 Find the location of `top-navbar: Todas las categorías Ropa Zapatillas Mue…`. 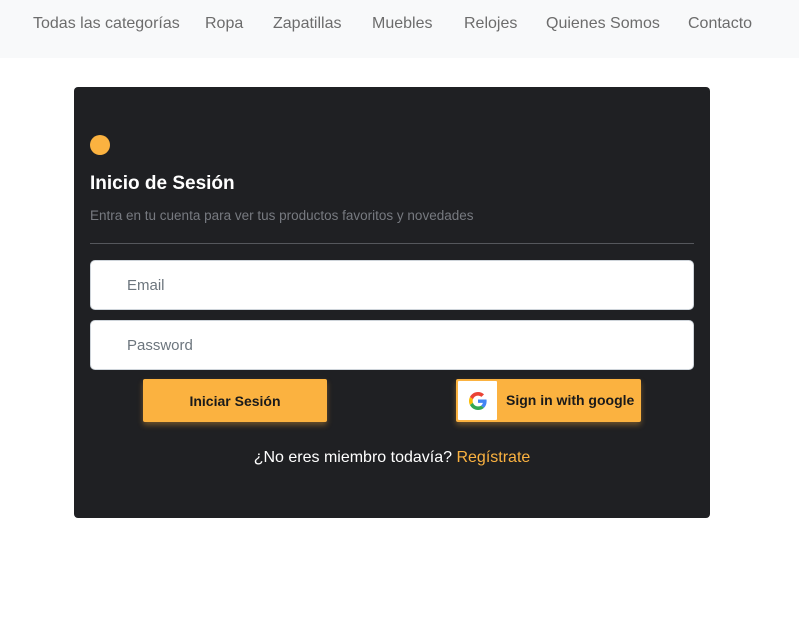

top-navbar: Todas las categorías Ropa Zapatillas Mue… is located at coordinates (399, 29).